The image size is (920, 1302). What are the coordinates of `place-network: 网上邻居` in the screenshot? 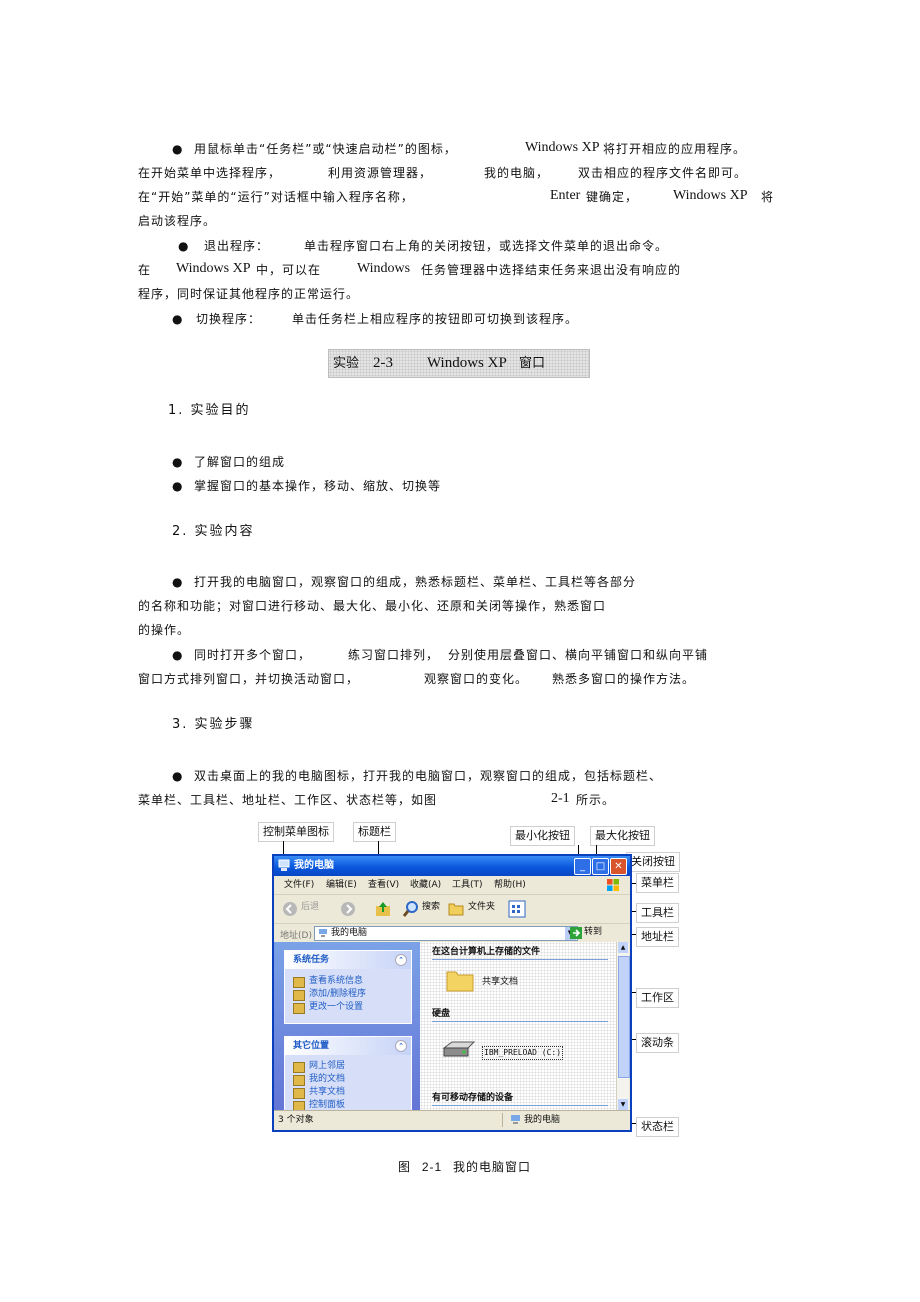 It's located at (348, 1066).